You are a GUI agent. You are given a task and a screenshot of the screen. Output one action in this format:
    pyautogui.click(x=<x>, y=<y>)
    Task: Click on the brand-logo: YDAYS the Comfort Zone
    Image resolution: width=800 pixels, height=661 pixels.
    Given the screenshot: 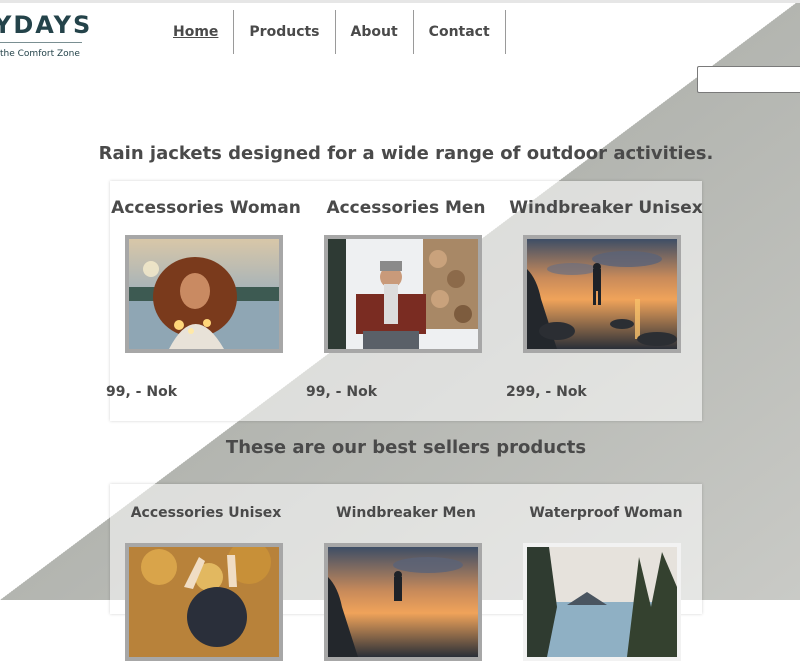 What is the action you would take?
    pyautogui.click(x=50, y=34)
    